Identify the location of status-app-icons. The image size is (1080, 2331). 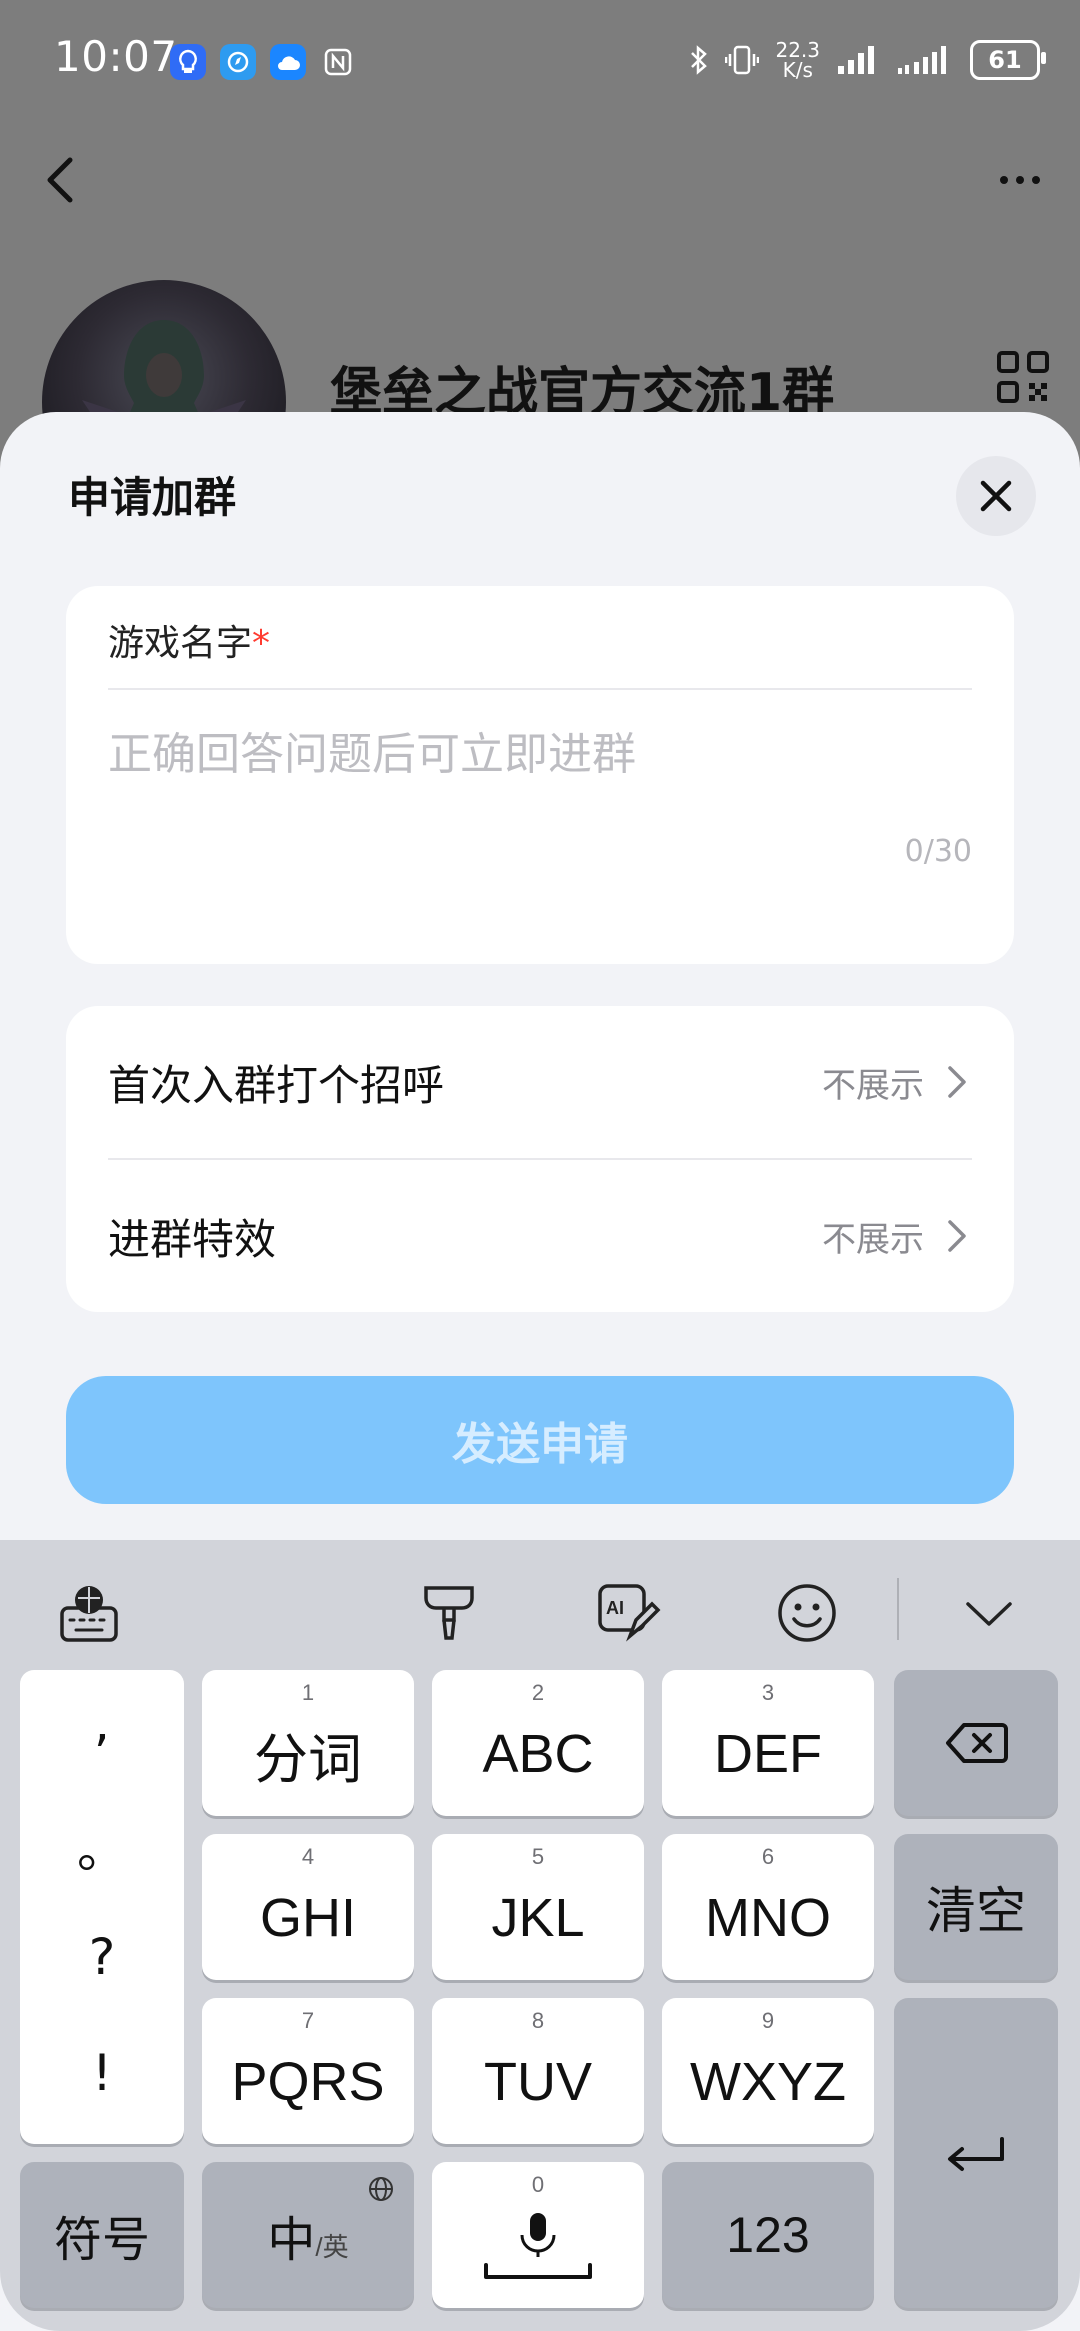
(263, 62).